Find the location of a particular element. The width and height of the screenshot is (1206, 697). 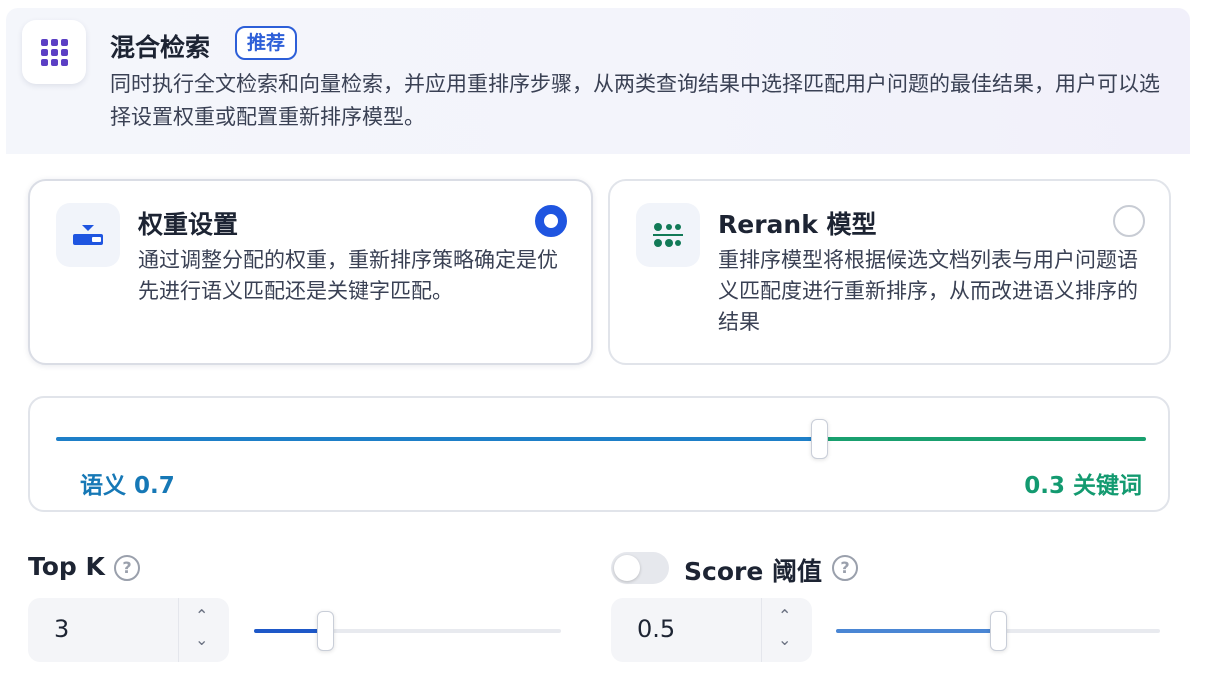

top-k-label: Top K is located at coordinates (66, 566).